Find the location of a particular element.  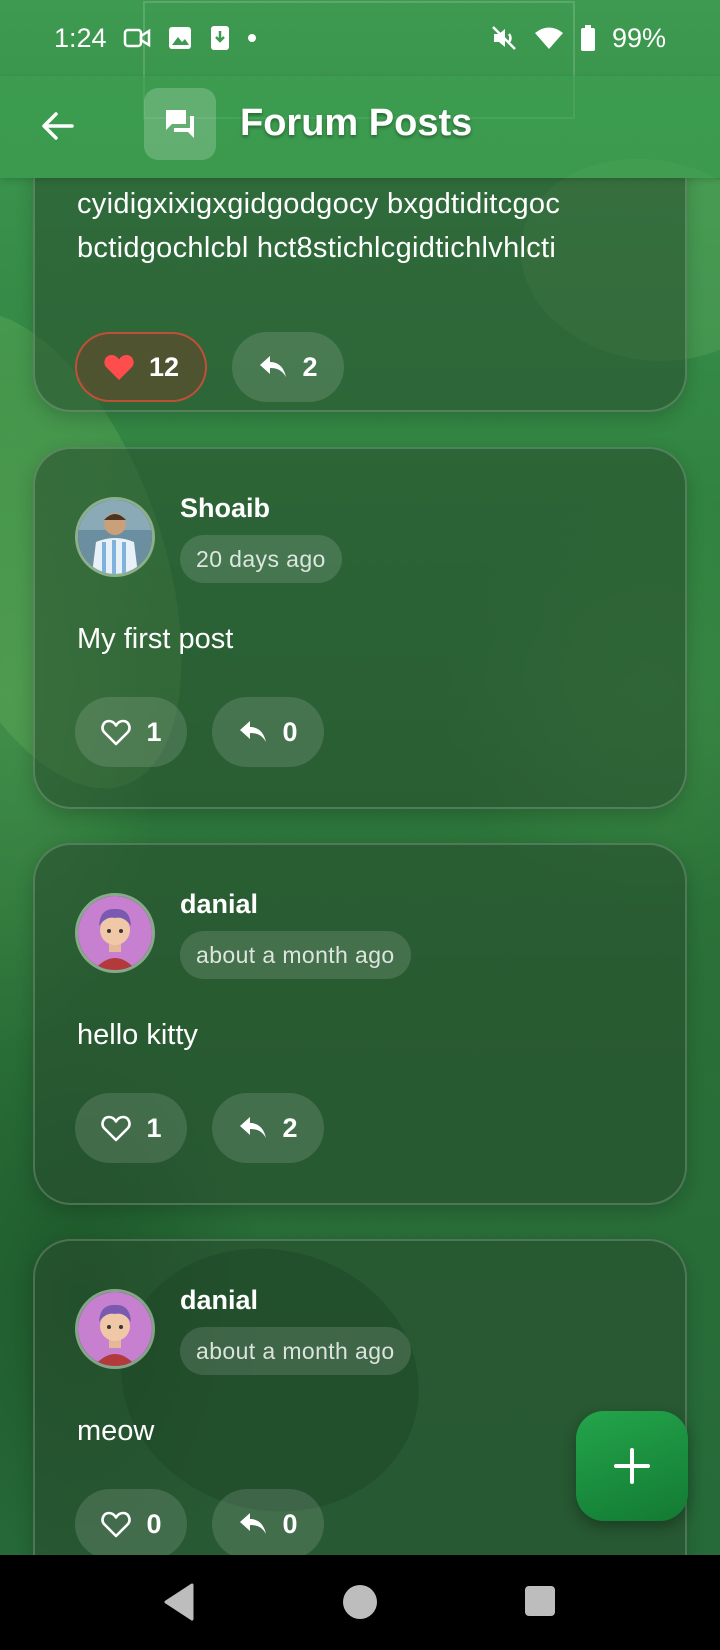

nav-recents-button is located at coordinates (540, 1601).